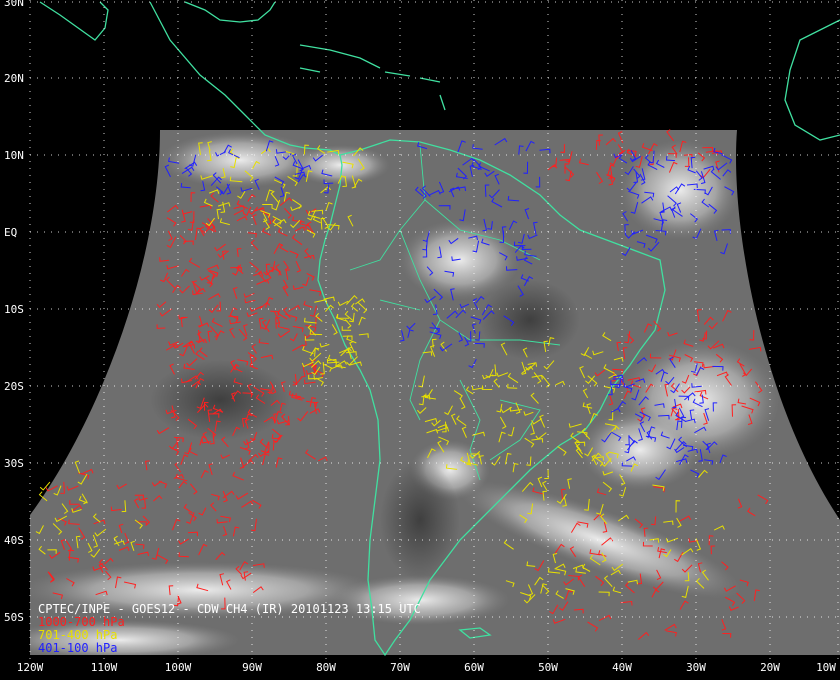  What do you see at coordinates (78, 648) in the screenshot?
I see `legend-high-level: 401-100 hPa` at bounding box center [78, 648].